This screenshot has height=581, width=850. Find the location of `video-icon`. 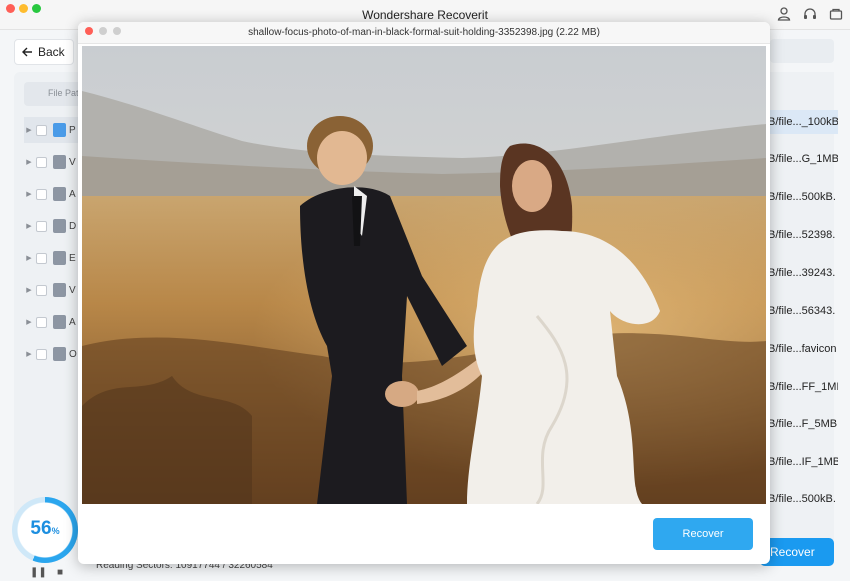

video-icon is located at coordinates (59, 162).